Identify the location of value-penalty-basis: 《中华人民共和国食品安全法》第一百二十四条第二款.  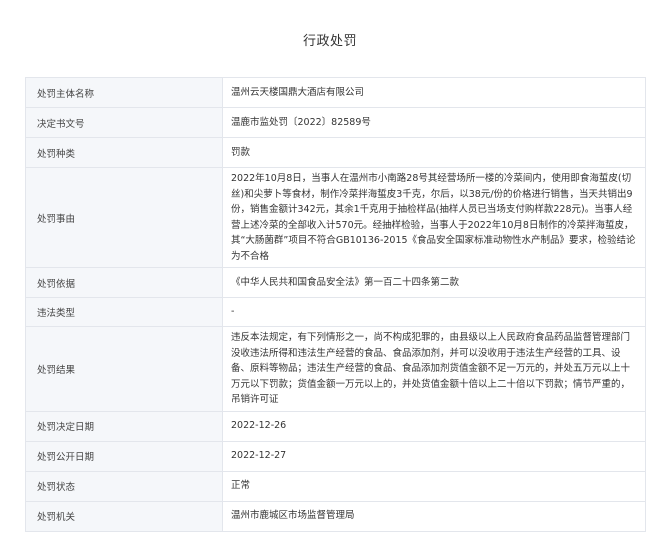
(434, 282).